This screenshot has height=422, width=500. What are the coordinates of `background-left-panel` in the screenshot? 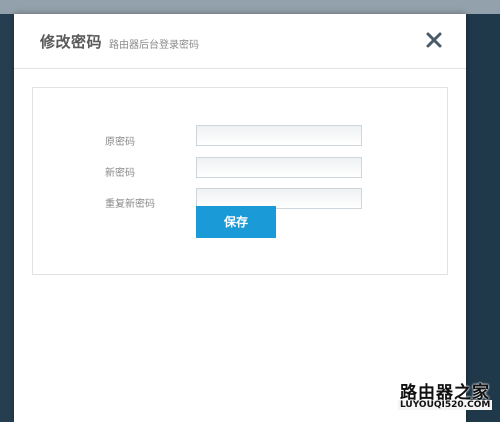 It's located at (7, 218).